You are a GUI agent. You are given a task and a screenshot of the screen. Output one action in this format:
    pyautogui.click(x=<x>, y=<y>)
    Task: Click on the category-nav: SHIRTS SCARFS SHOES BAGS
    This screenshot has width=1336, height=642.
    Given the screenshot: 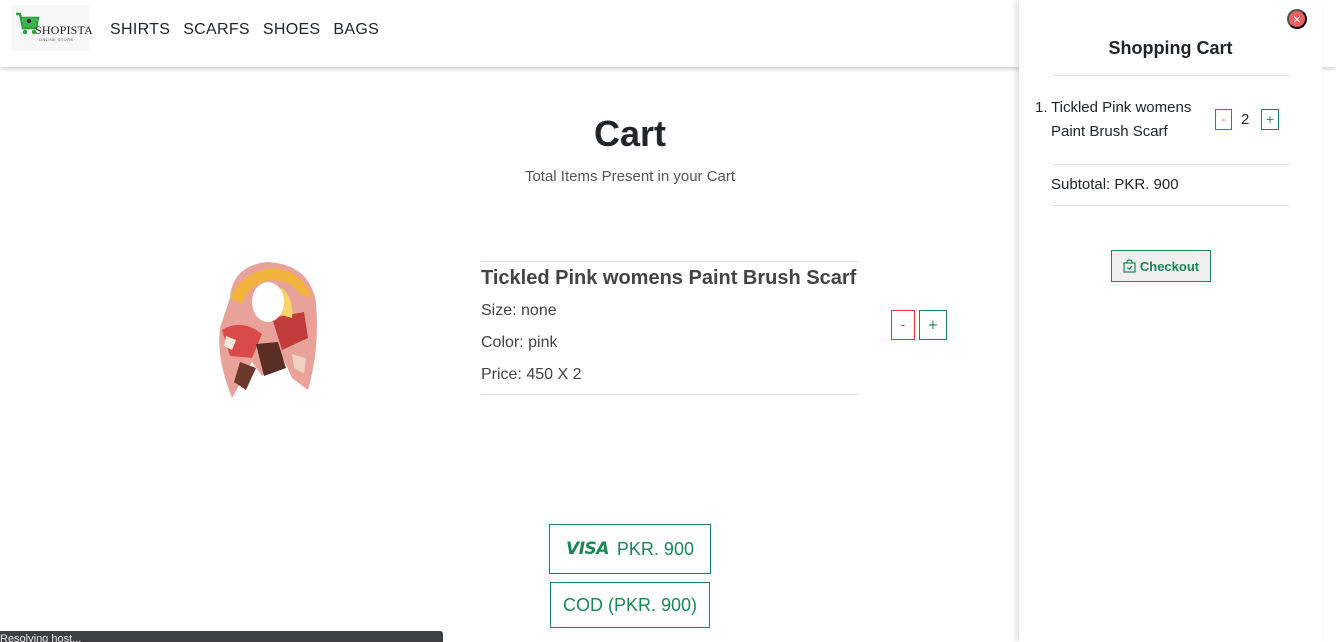 What is the action you would take?
    pyautogui.click(x=244, y=30)
    